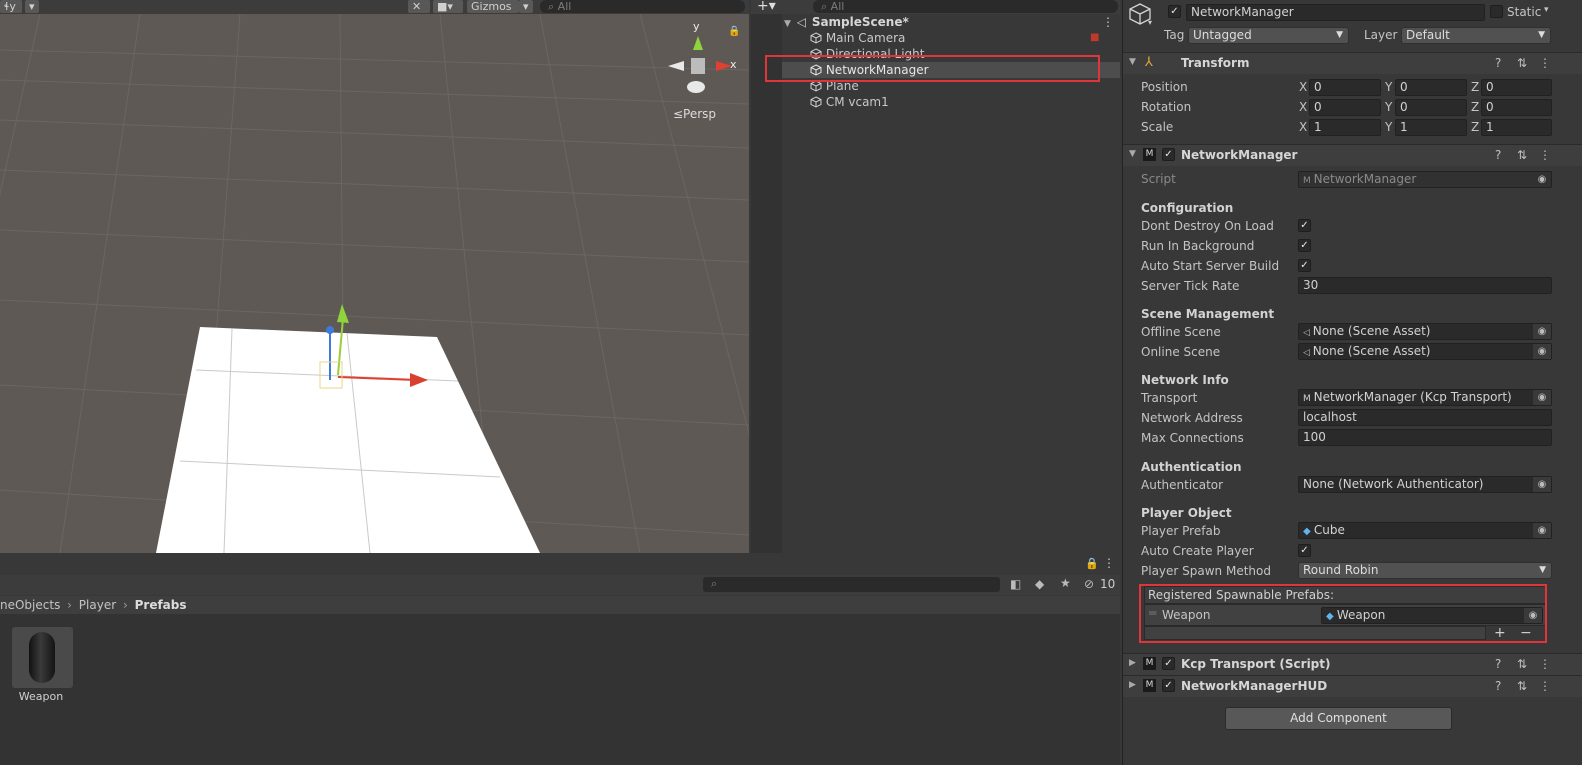 The height and width of the screenshot is (765, 1582). I want to click on tag-dropdown: Untagged ▼, so click(1268, 35).